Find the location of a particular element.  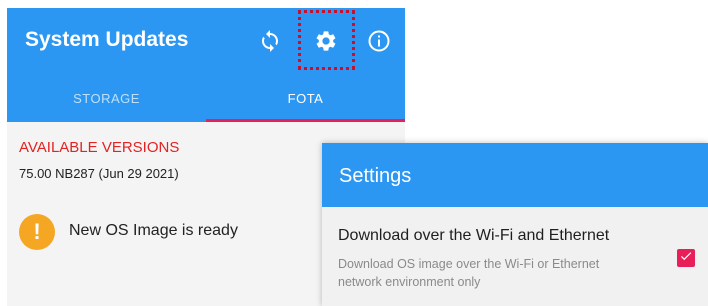

tab-fota-label: FOTA is located at coordinates (305, 98).